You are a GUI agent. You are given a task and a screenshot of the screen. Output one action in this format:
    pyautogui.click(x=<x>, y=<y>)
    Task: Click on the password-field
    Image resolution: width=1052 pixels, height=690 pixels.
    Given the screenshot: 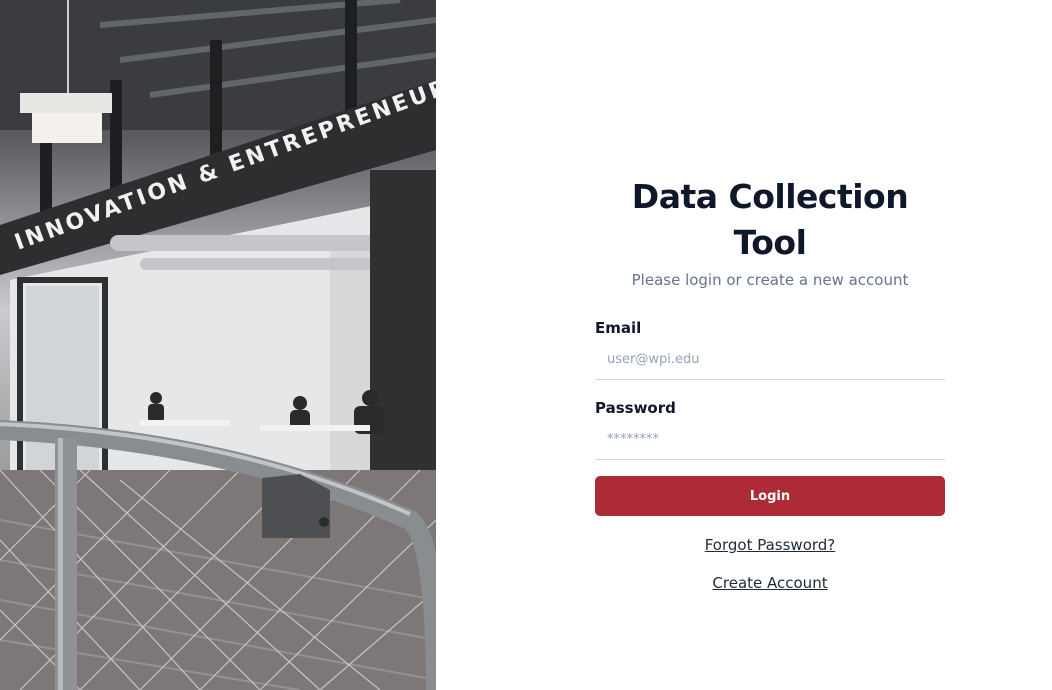 What is the action you would take?
    pyautogui.click(x=770, y=440)
    